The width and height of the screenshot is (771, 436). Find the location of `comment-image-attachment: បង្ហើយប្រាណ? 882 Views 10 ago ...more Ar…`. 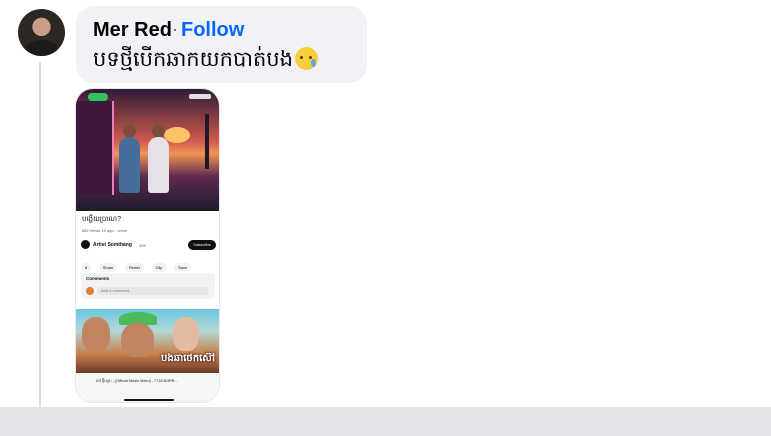

comment-image-attachment: បង្ហើយប្រាណ? 882 Views 10 ago ...more Ar… is located at coordinates (147, 245).